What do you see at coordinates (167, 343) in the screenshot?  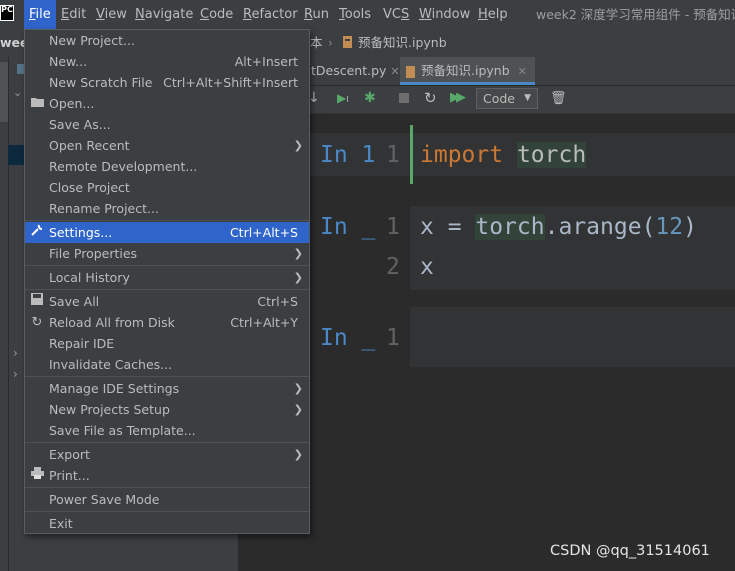 I see `menu-item-repair-ide: Repair IDE` at bounding box center [167, 343].